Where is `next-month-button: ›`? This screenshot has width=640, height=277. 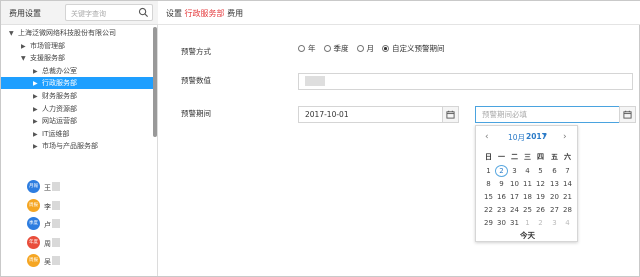 next-month-button: › is located at coordinates (565, 137).